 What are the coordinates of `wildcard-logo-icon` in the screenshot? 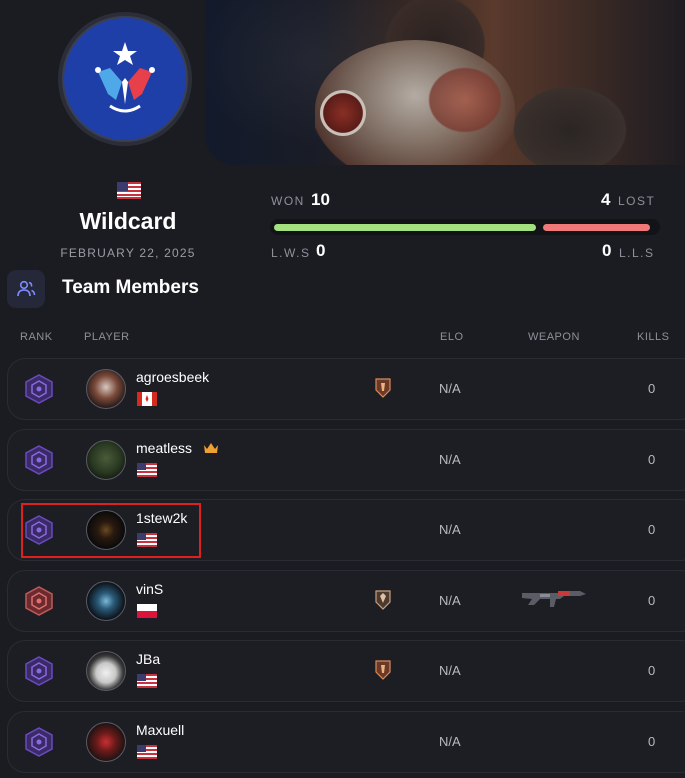 It's located at (125, 77).